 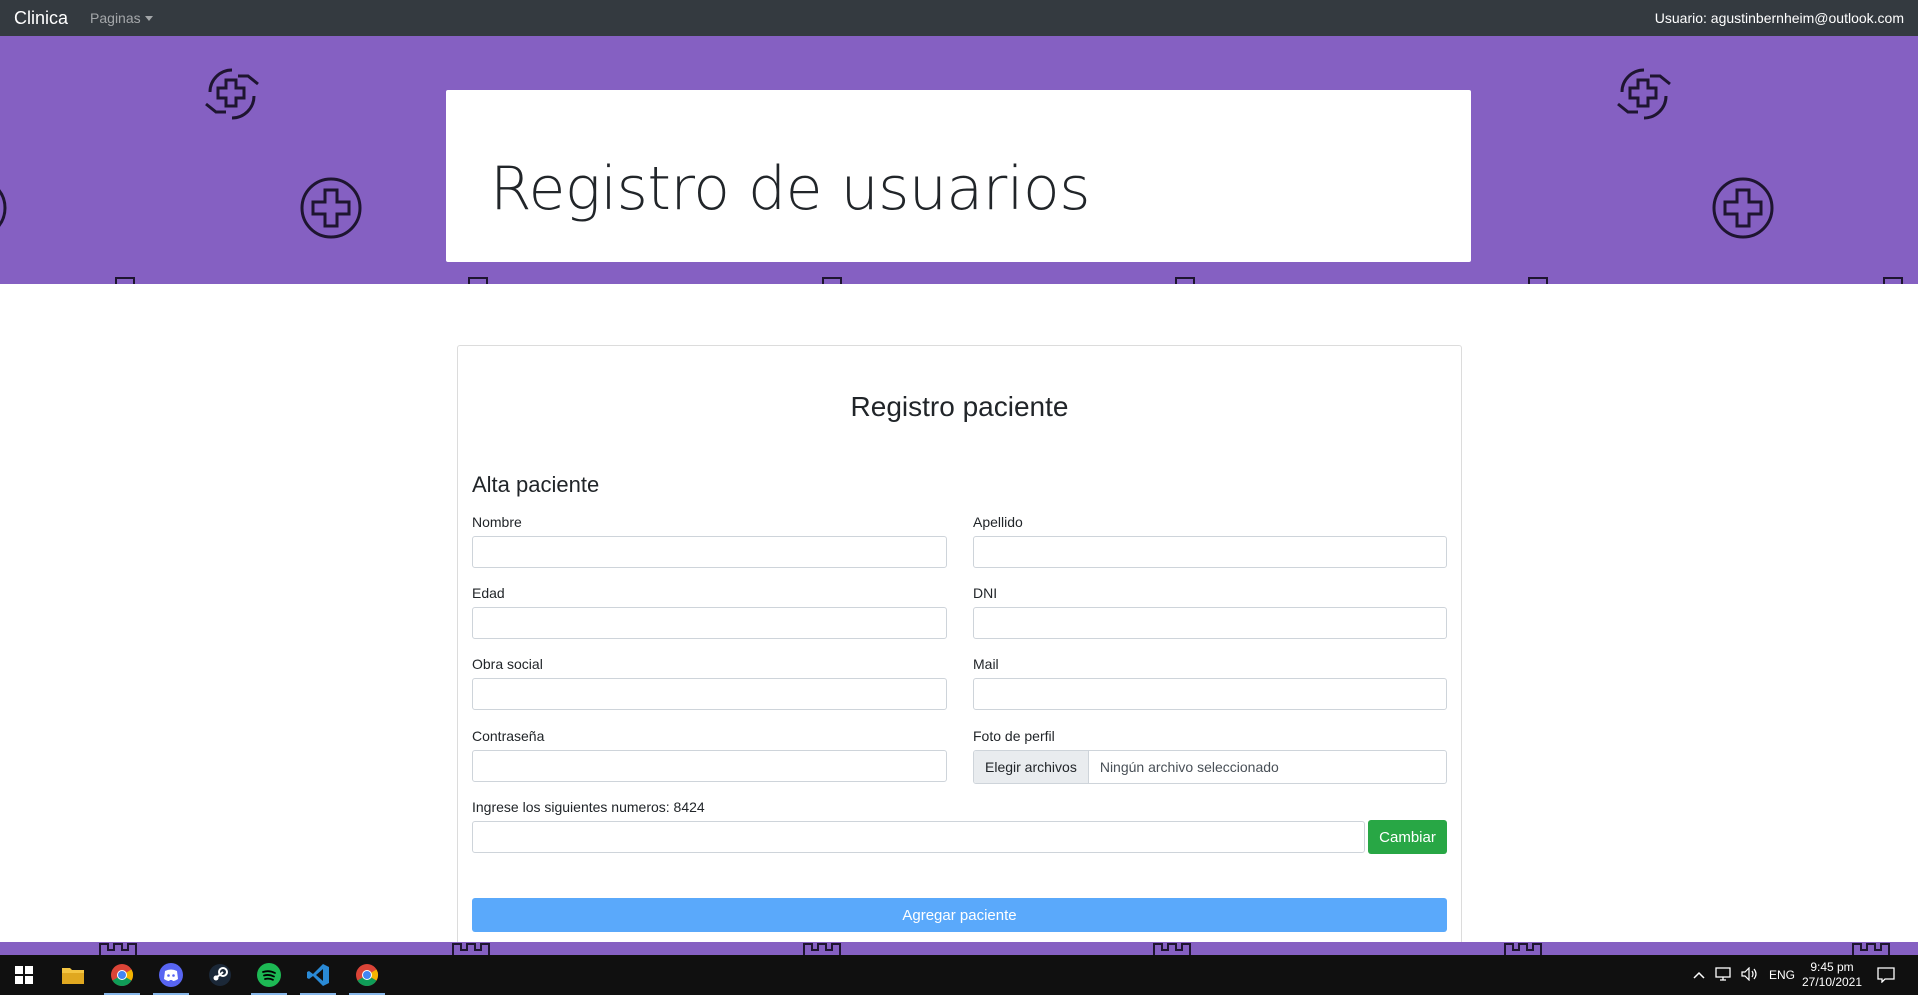 I want to click on captcha-input, so click(x=918, y=837).